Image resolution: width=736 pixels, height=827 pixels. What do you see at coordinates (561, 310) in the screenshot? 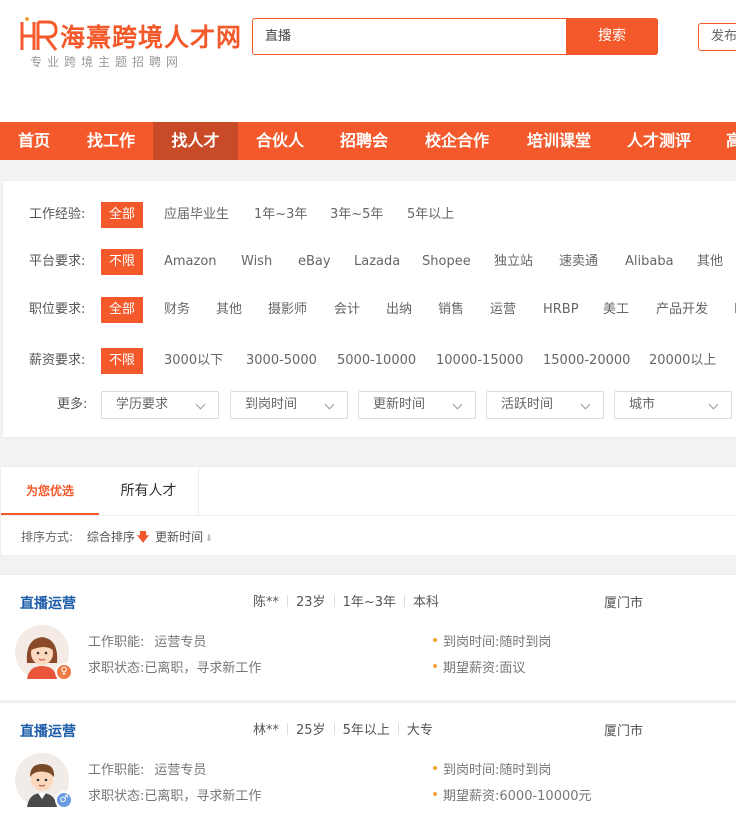
I see `filter-option: HRBP` at bounding box center [561, 310].